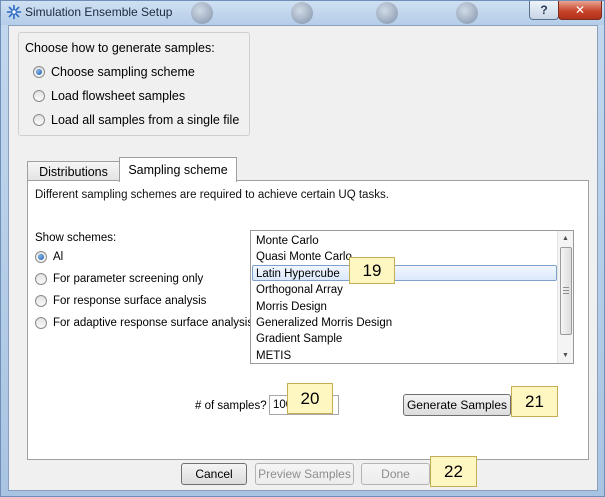 The image size is (605, 497). Describe the element at coordinates (49, 257) in the screenshot. I see `filter-all: Al` at that location.